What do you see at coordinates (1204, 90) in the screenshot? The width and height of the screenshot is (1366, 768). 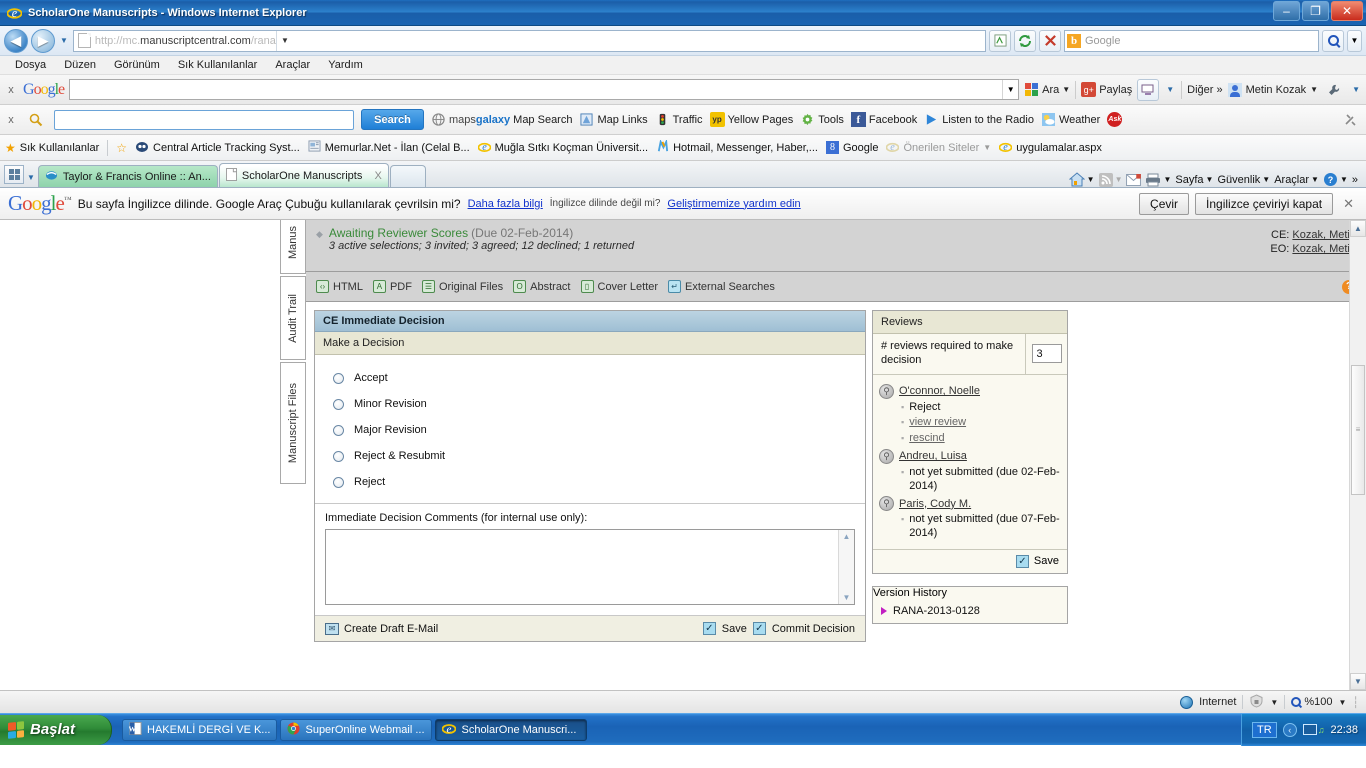 I see `google-more-button: Diğer »` at bounding box center [1204, 90].